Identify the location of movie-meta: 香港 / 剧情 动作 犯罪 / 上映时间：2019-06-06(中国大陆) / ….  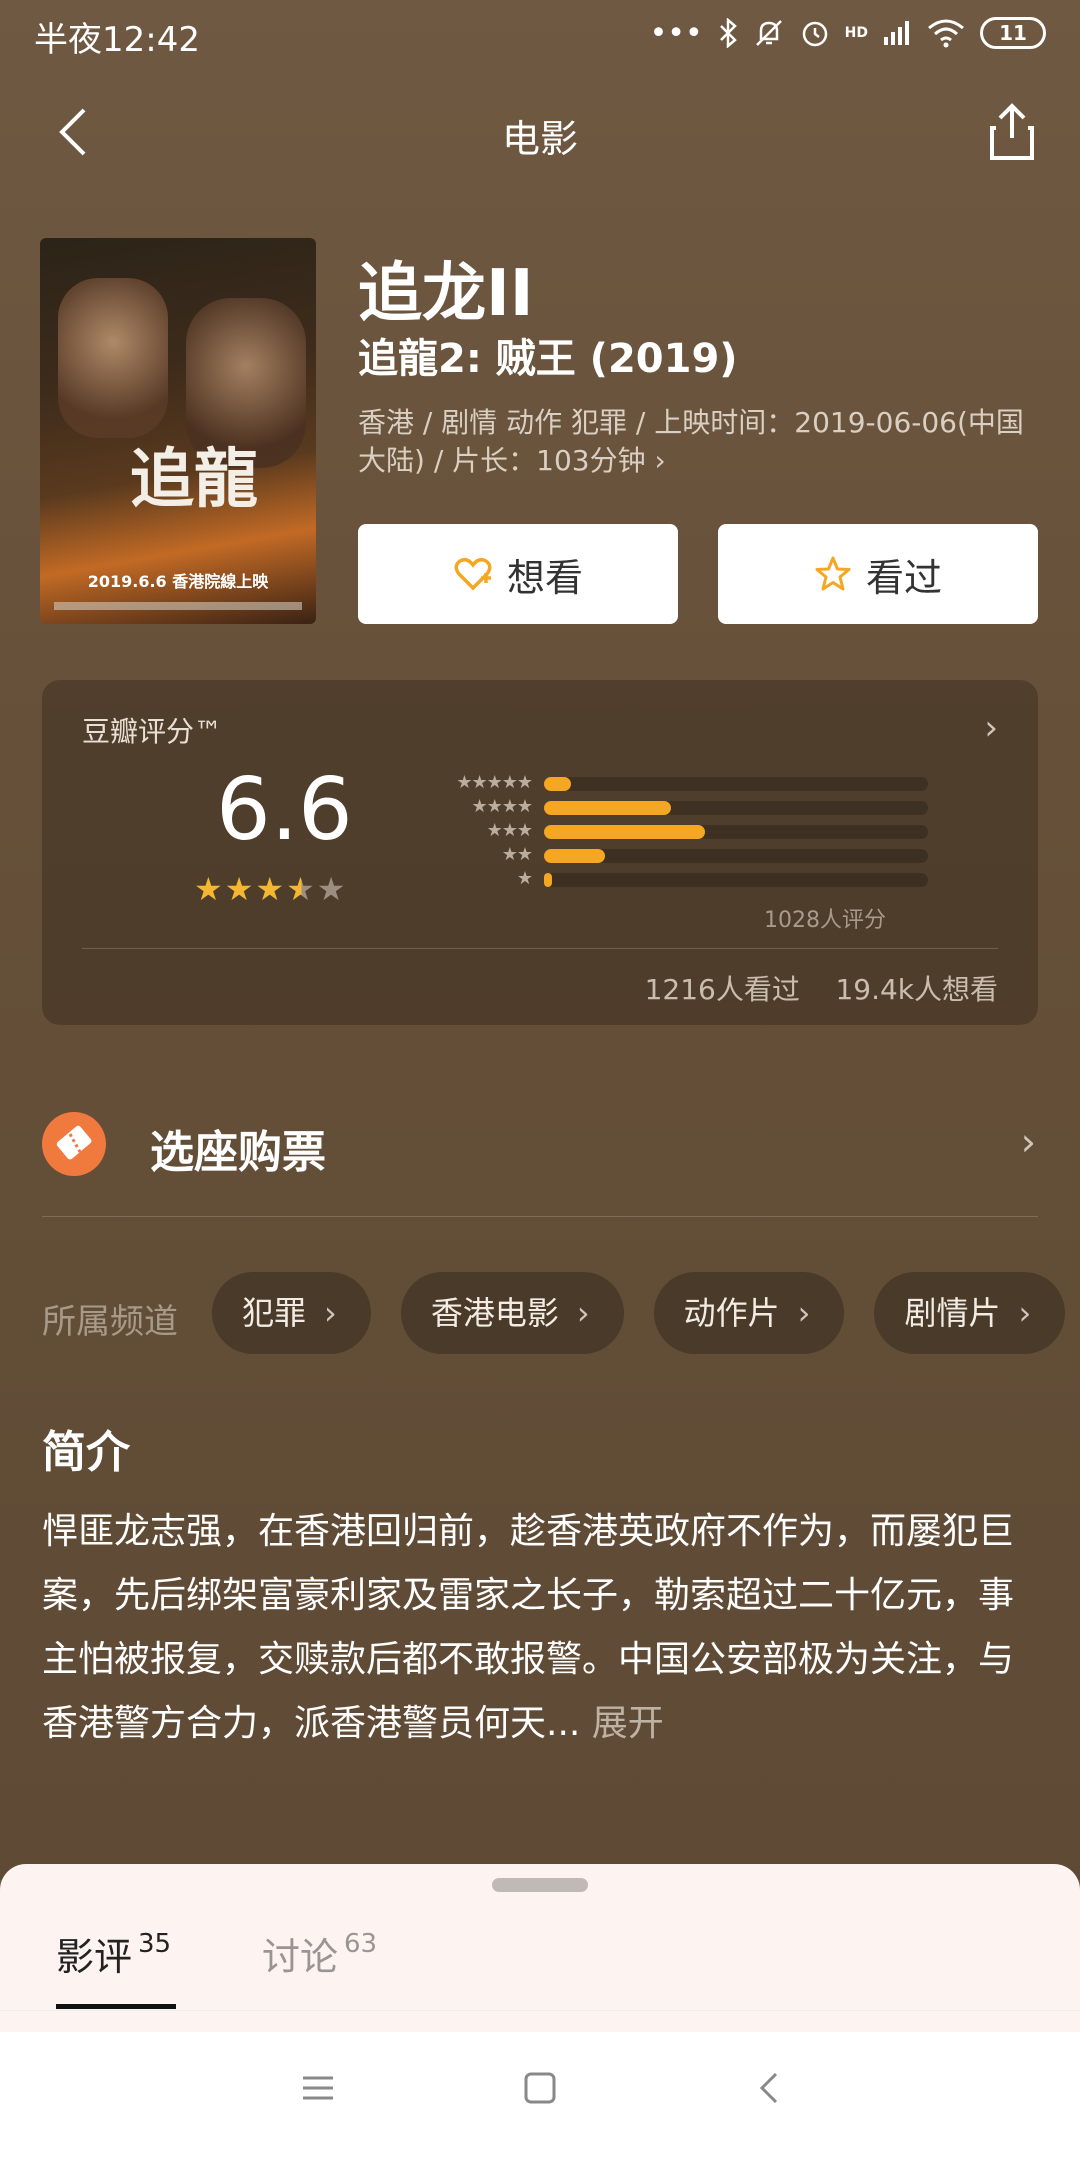
(698, 442).